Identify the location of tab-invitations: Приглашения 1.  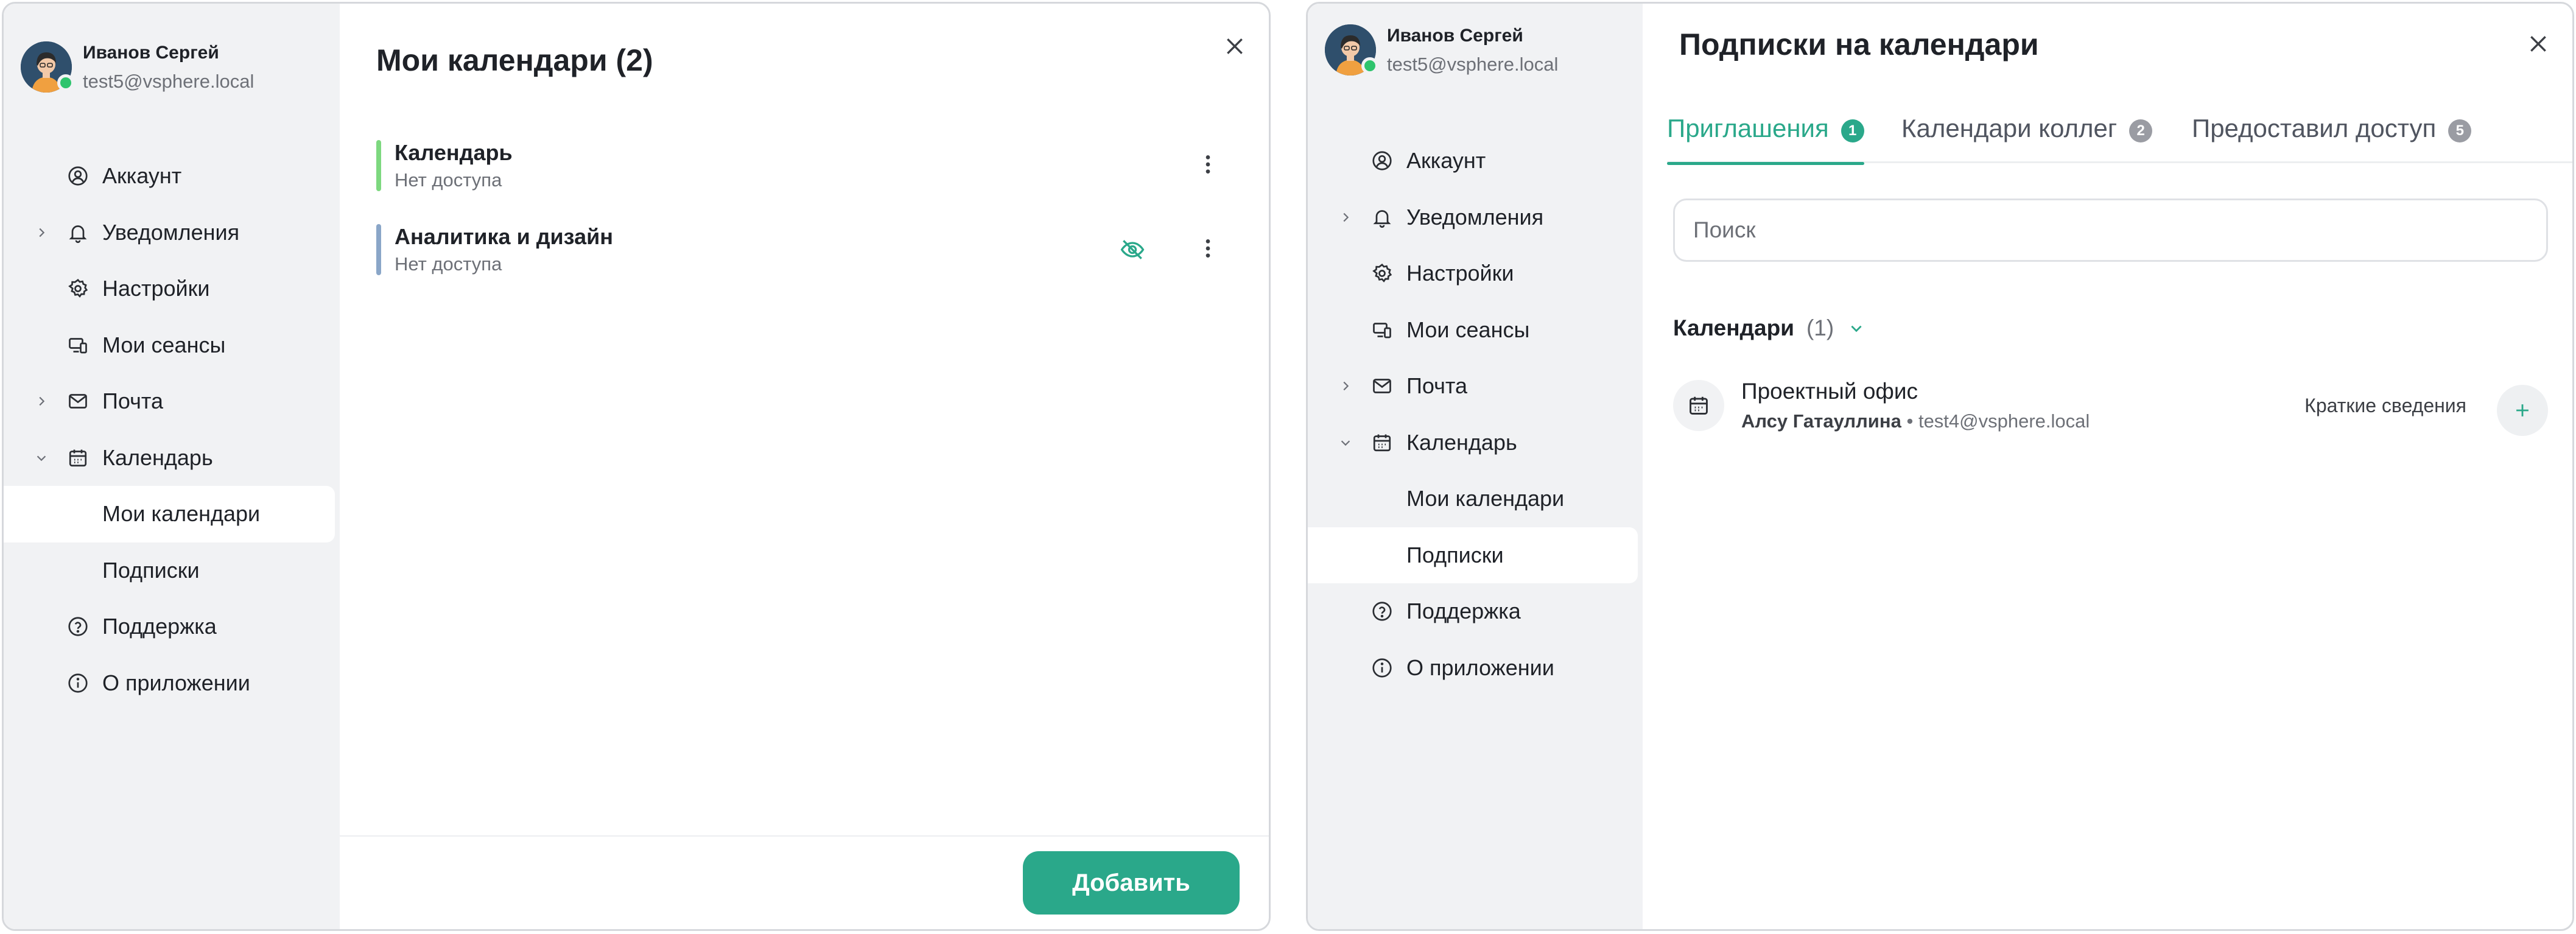
(1766, 138).